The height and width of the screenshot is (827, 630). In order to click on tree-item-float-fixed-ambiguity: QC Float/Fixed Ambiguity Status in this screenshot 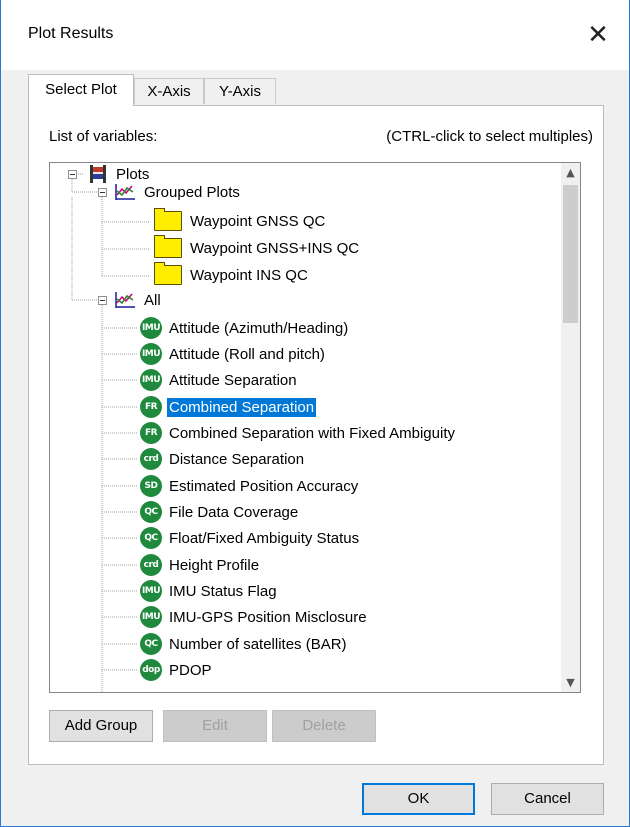, I will do `click(250, 538)`.